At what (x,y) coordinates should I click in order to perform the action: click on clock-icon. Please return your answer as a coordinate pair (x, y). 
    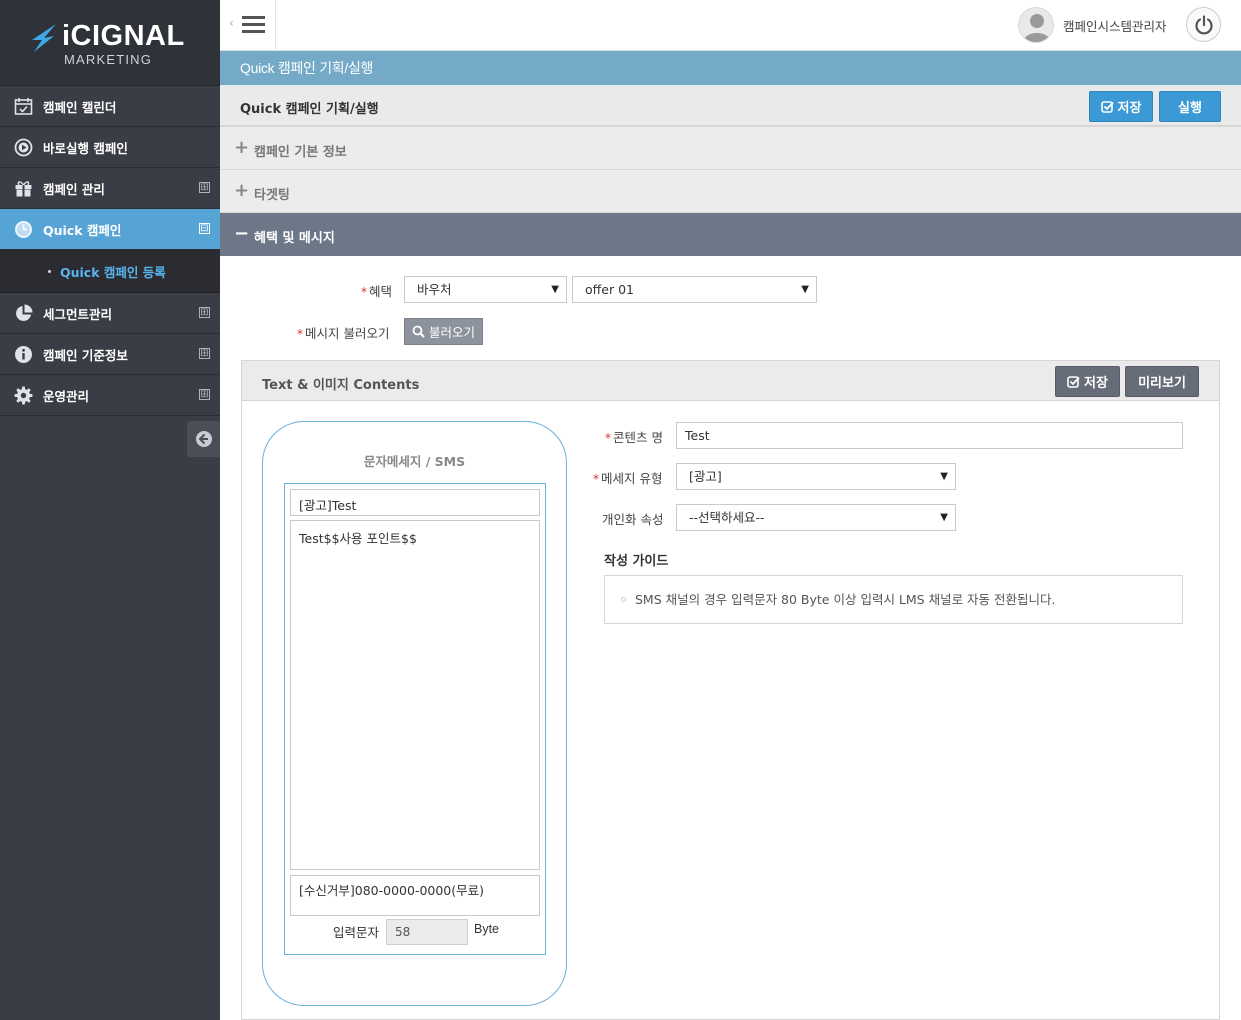
    Looking at the image, I should click on (23, 229).